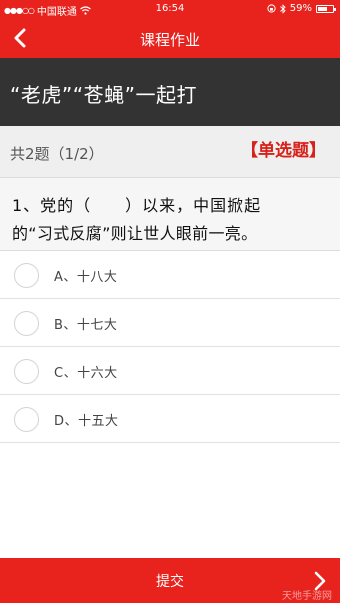 The width and height of the screenshot is (340, 603). What do you see at coordinates (170, 419) in the screenshot?
I see `option-d: D、十五大` at bounding box center [170, 419].